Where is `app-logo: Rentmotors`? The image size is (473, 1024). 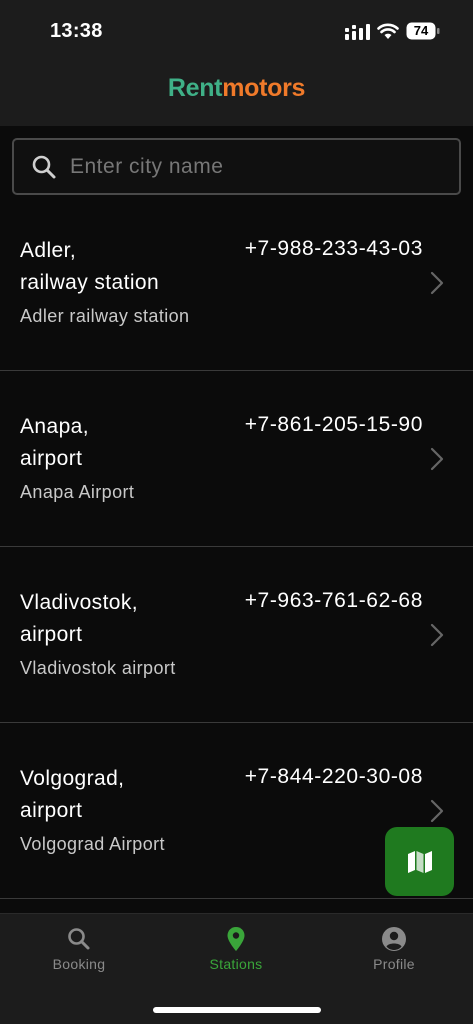 app-logo: Rentmotors is located at coordinates (236, 88).